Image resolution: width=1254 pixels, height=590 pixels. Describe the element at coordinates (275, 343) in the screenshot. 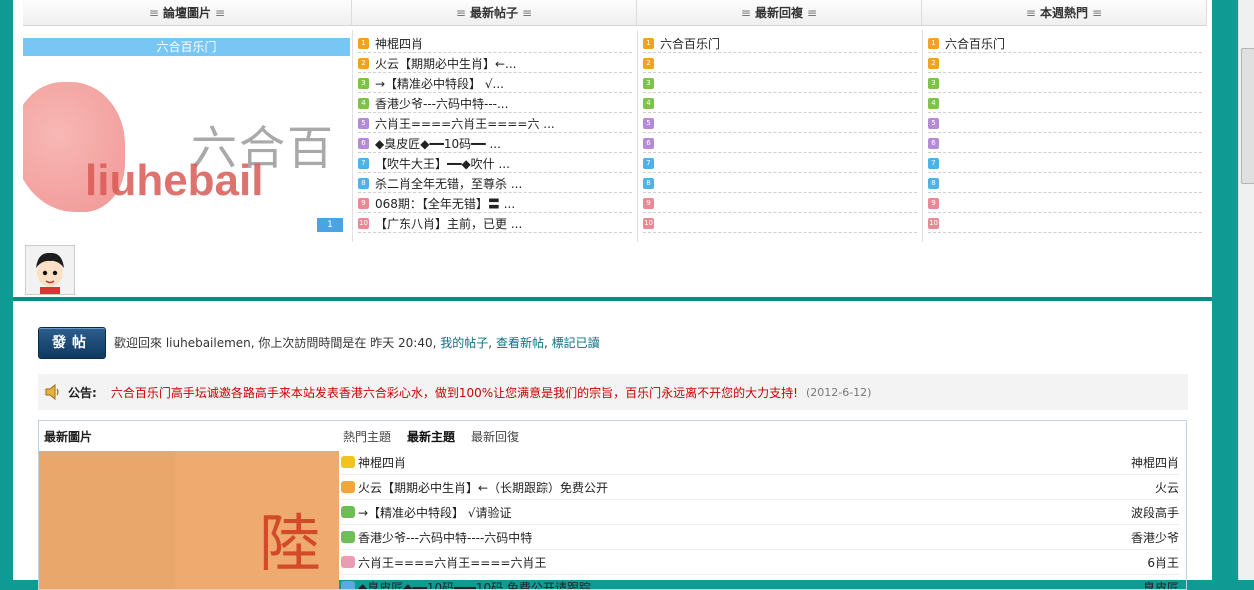

I see `welcome-text: 歡迎回來 liuhebailemen, 你上次訪問時間是在 昨天 20:40,` at that location.